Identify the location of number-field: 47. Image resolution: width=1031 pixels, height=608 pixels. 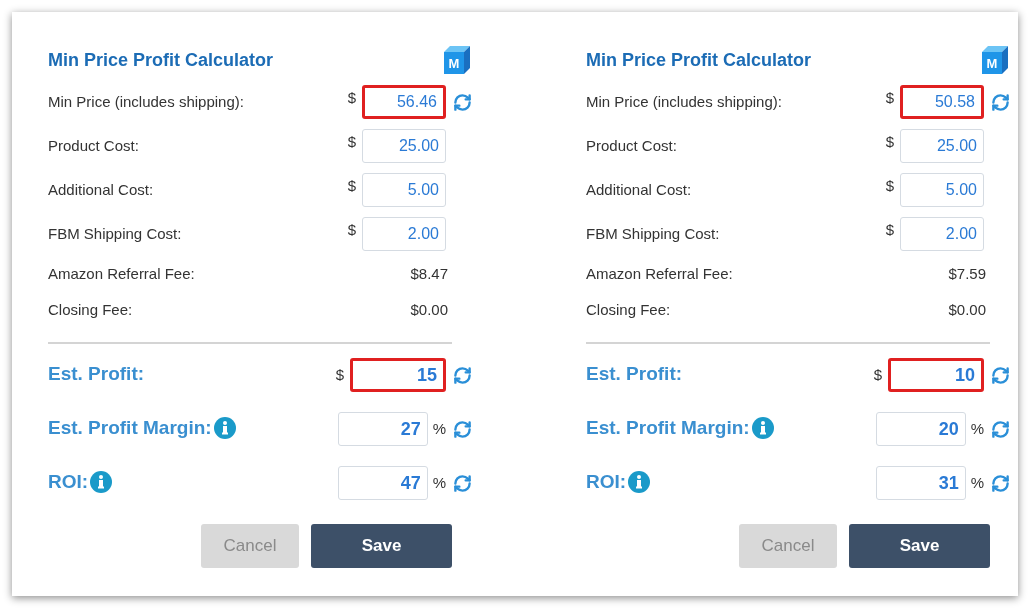
(382, 483).